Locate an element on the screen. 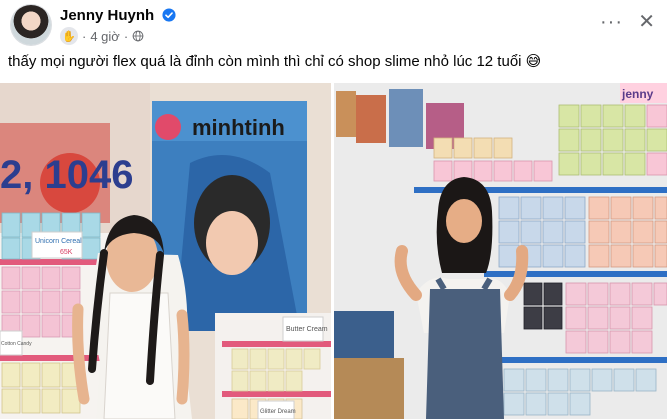 This screenshot has width=667, height=419. label-glitter-dream: Glitter Dream is located at coordinates (278, 412).